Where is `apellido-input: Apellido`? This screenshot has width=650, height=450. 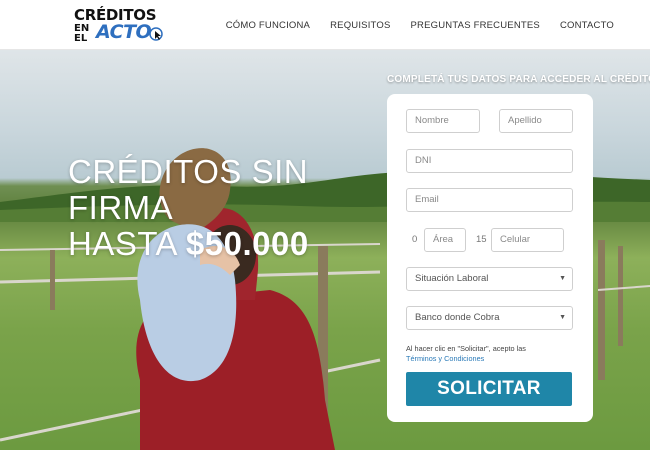 apellido-input: Apellido is located at coordinates (536, 121).